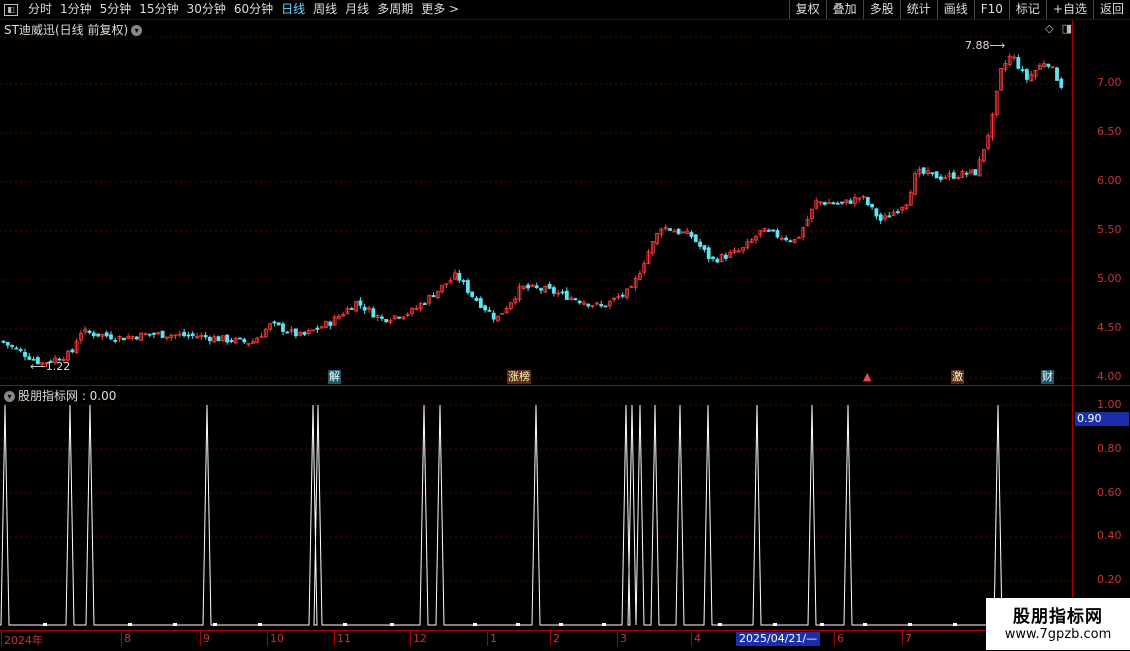  What do you see at coordinates (50, 366) in the screenshot?
I see `min-price-label: ⟵1.22` at bounding box center [50, 366].